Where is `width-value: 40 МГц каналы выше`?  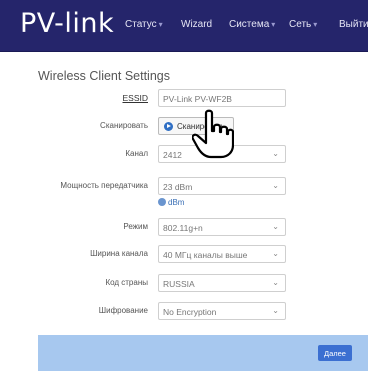
width-value: 40 МГц каналы выше is located at coordinates (205, 255).